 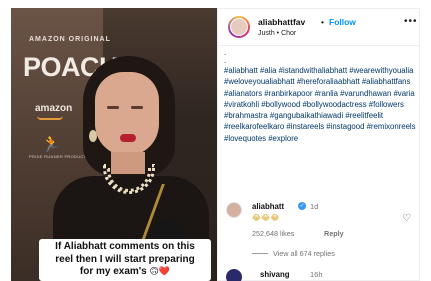 What do you see at coordinates (277, 33) in the screenshot?
I see `audio-subtitle: Justh • Chor` at bounding box center [277, 33].